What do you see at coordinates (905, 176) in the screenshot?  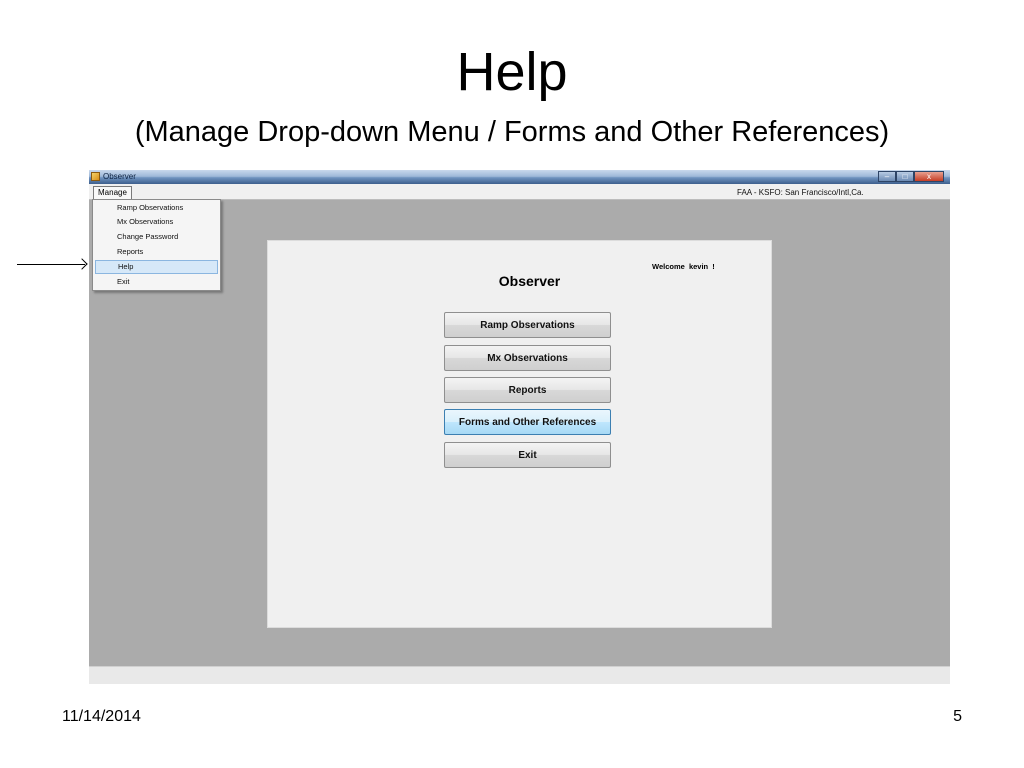 I see `maximize-button: □` at bounding box center [905, 176].